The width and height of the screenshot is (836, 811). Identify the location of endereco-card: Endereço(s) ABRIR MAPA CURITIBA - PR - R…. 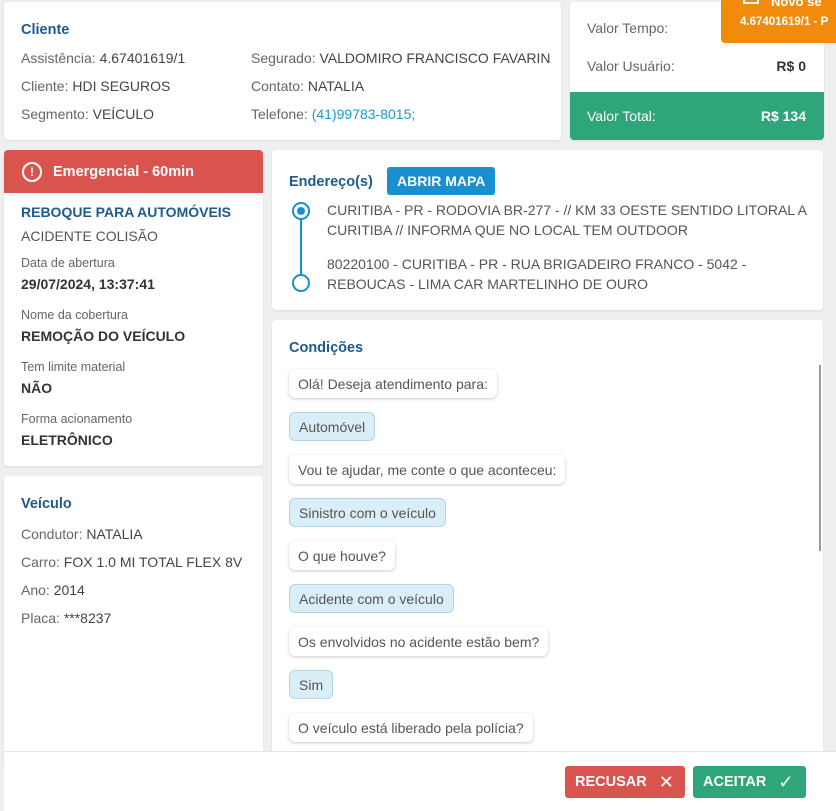
(547, 230).